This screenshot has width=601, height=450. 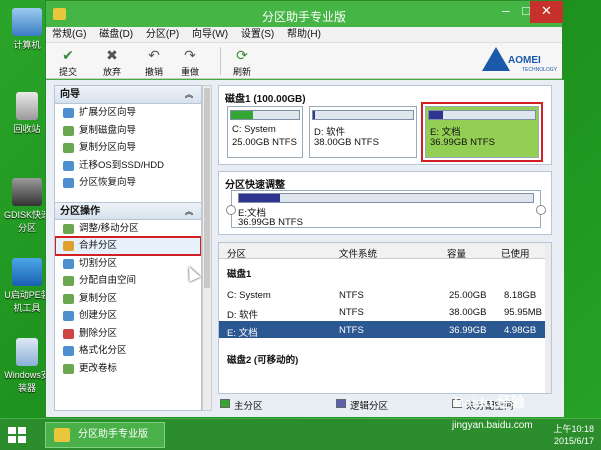 What do you see at coordinates (386, 198) in the screenshot?
I see `slider-bar` at bounding box center [386, 198].